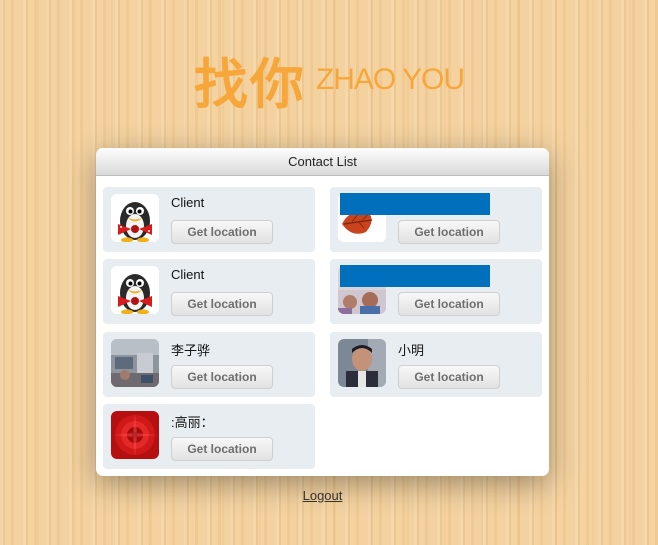 Image resolution: width=658 pixels, height=545 pixels. I want to click on contact-card: 小明 Get location, so click(436, 364).